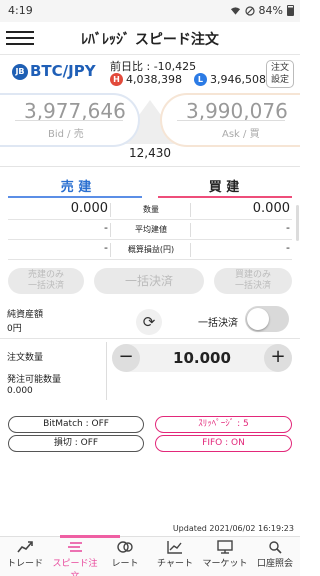 The image size is (320, 576). I want to click on status-icons: 84%, so click(262, 10).